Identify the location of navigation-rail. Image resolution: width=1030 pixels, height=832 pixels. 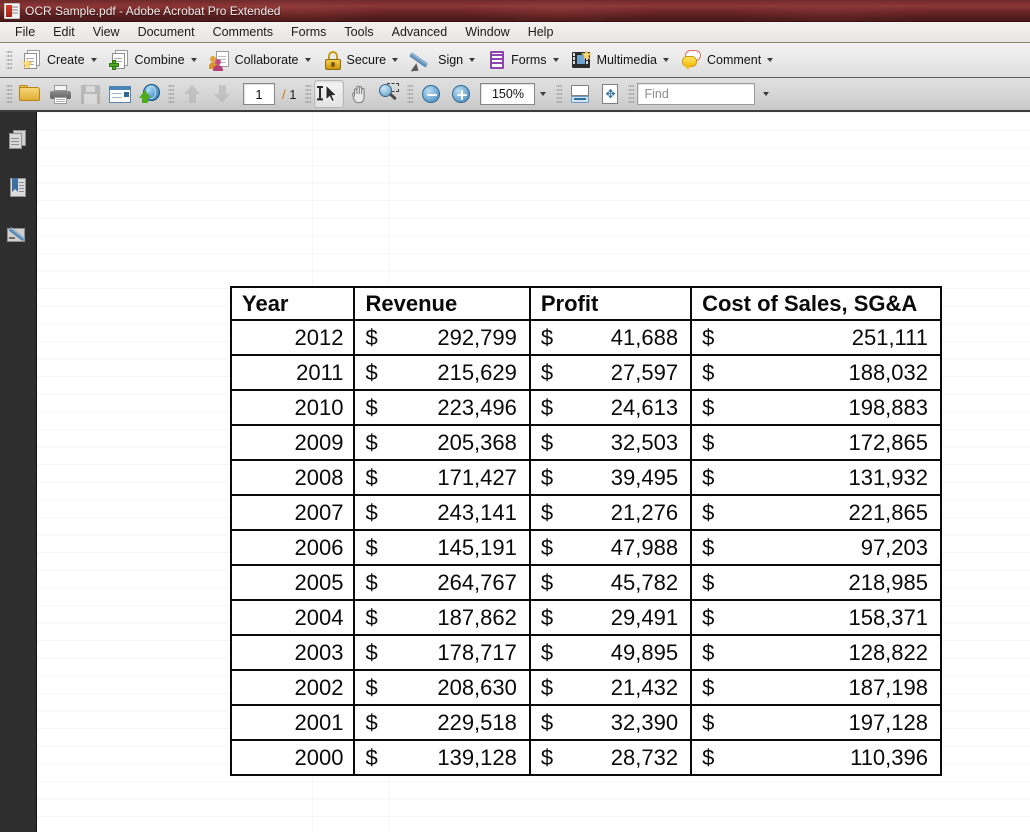
(18, 472).